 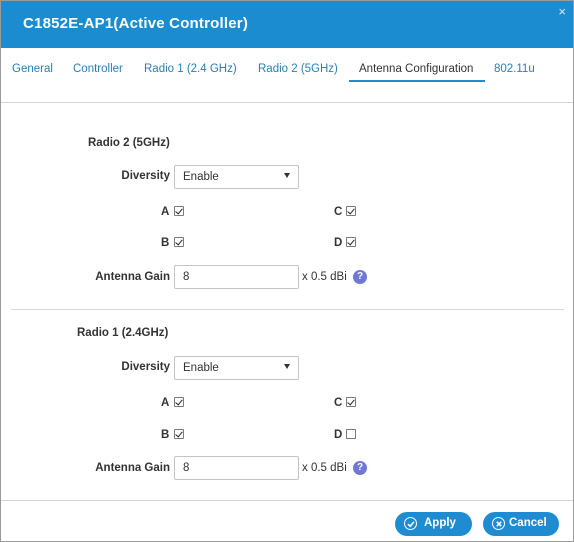 I want to click on radio1-antenna-d-checkbox, so click(x=351, y=434).